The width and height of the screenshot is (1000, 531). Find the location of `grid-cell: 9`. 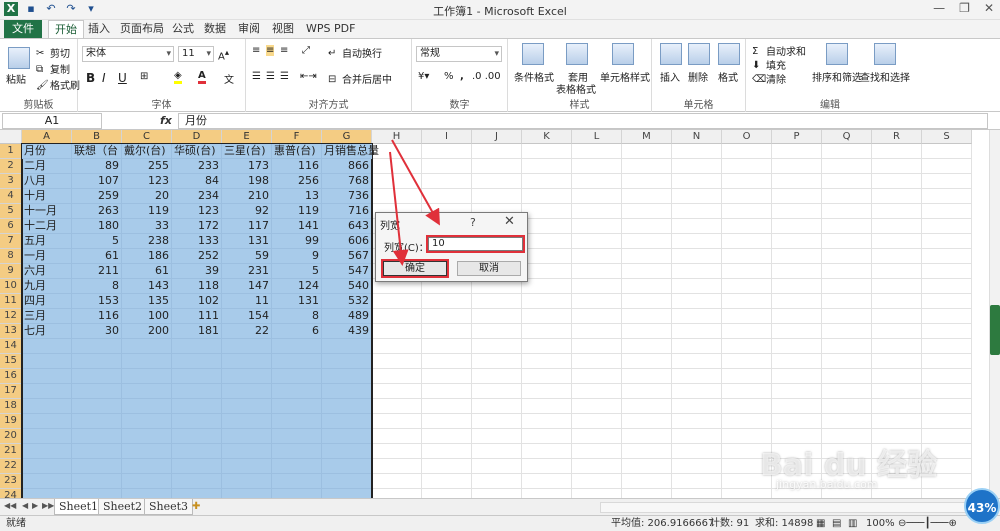

grid-cell: 9 is located at coordinates (297, 256).